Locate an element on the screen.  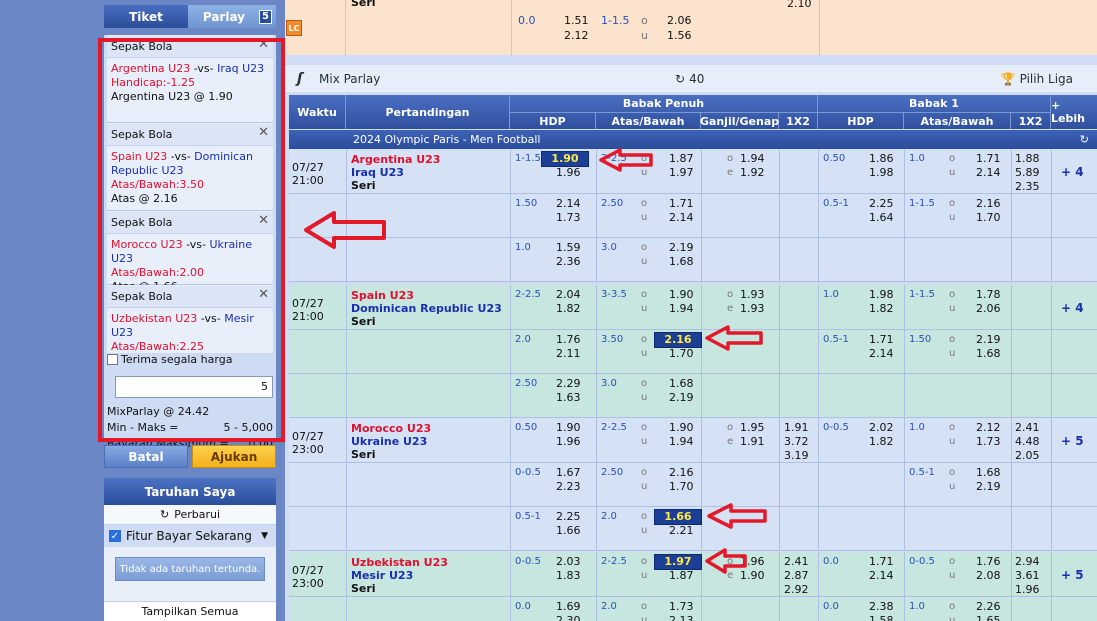
more-markets-button: + 5 is located at coordinates (1072, 441).